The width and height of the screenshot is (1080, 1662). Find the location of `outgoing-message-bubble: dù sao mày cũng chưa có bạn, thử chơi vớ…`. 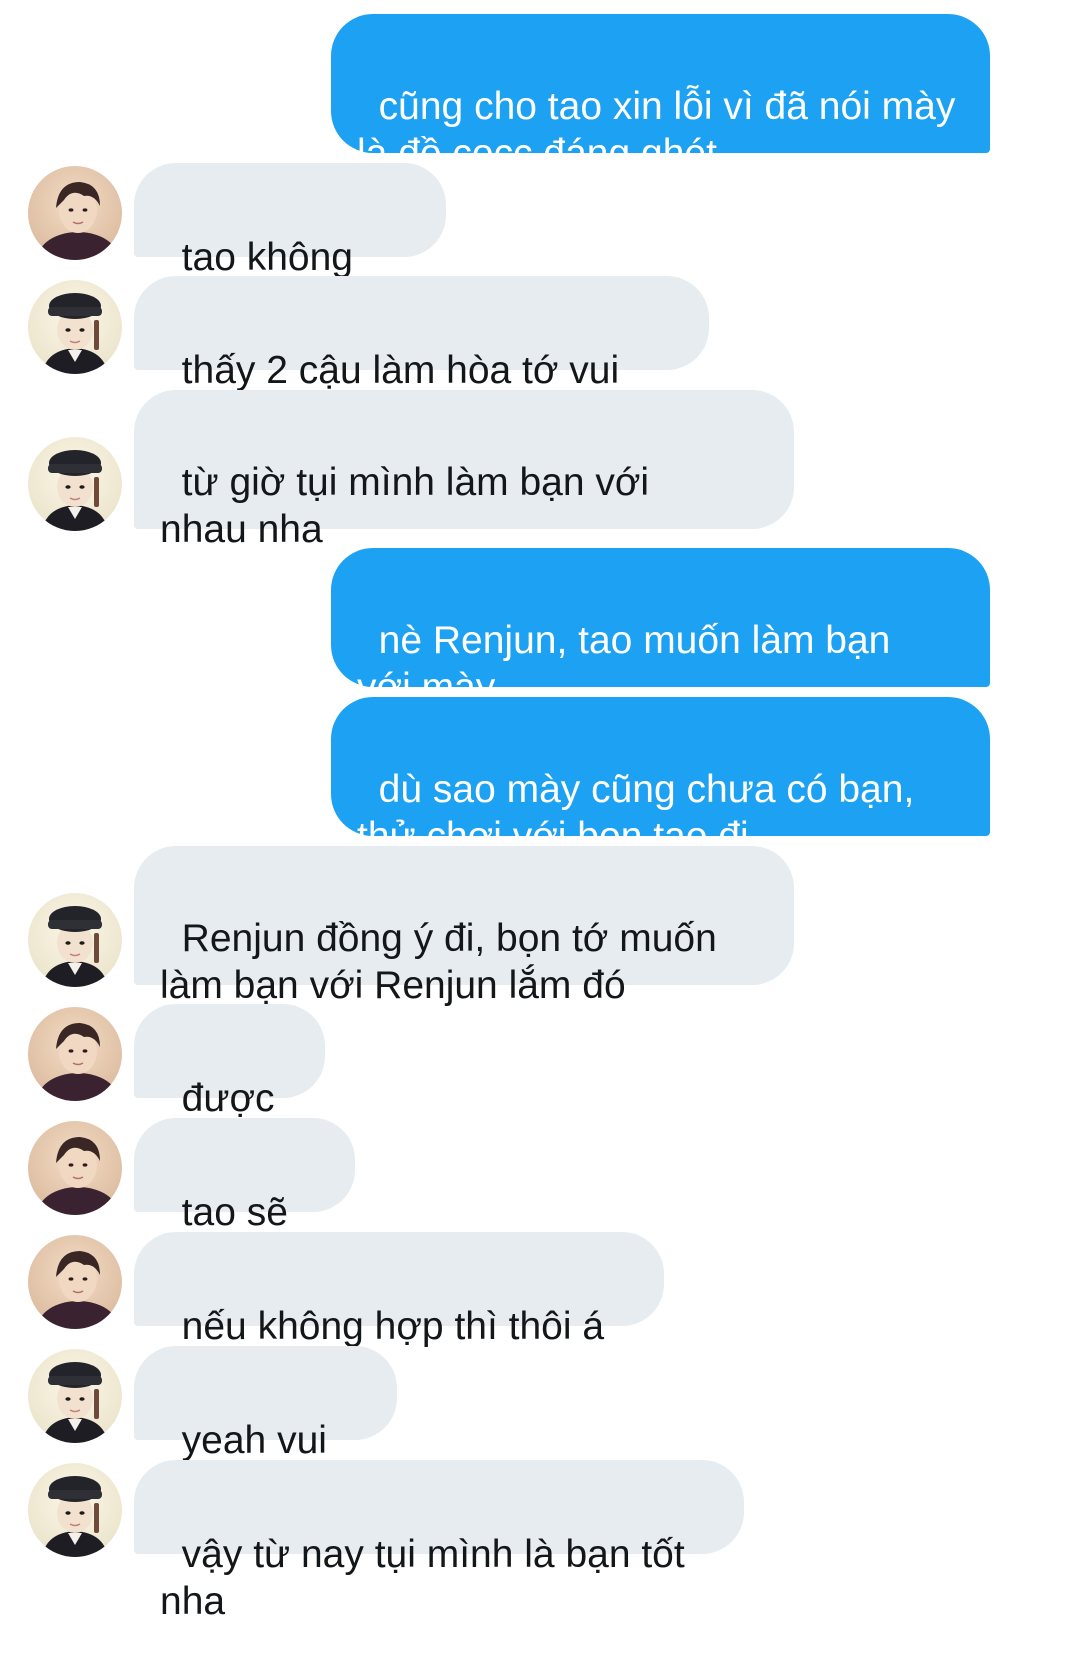

outgoing-message-bubble: dù sao mày cũng chưa có bạn, thử chơi vớ… is located at coordinates (660, 777).